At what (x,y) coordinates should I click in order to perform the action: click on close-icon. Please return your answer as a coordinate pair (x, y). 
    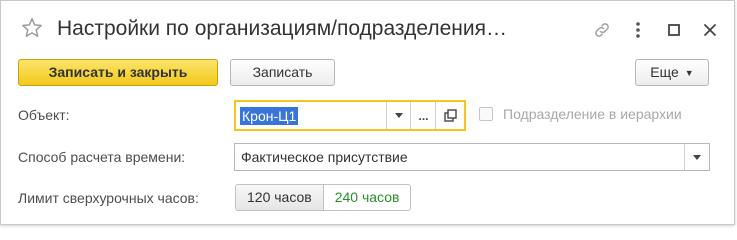
    Looking at the image, I should click on (710, 30).